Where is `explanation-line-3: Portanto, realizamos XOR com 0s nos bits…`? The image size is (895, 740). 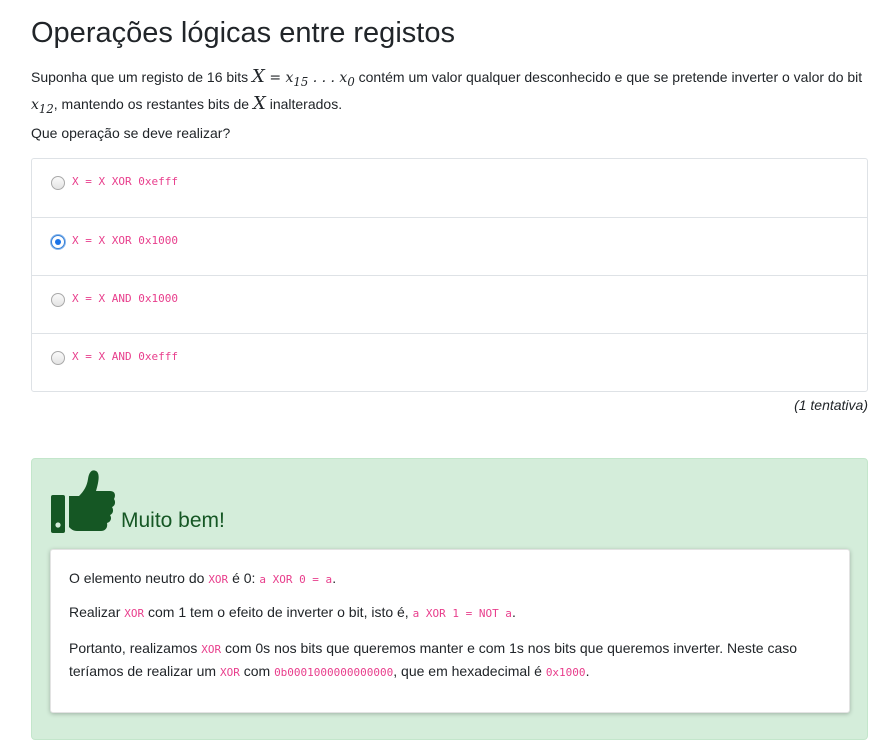 explanation-line-3: Portanto, realizamos XOR com 0s nos bits… is located at coordinates (433, 659).